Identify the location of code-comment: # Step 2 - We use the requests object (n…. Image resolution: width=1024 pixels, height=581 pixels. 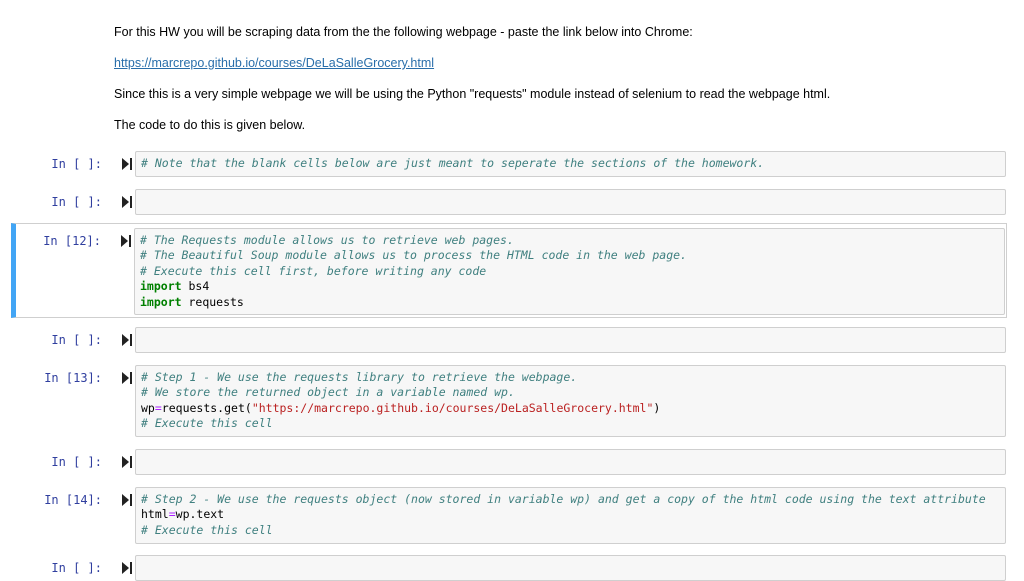
(563, 499).